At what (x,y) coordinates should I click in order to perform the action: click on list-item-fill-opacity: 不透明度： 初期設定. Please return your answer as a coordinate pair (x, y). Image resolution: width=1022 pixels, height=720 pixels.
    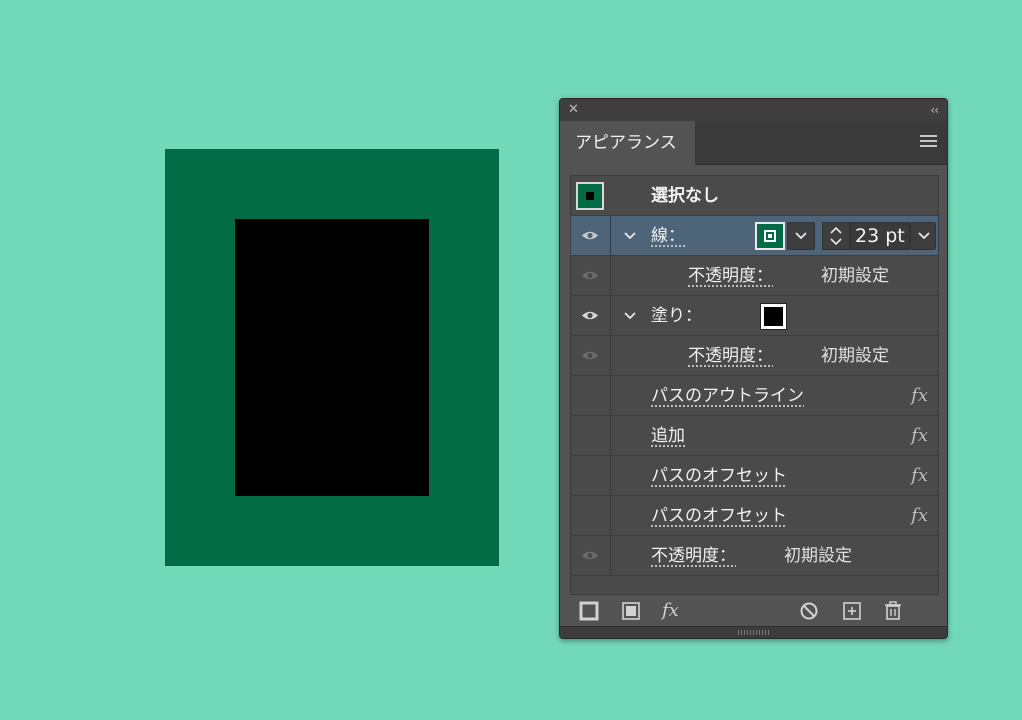
    Looking at the image, I should click on (754, 356).